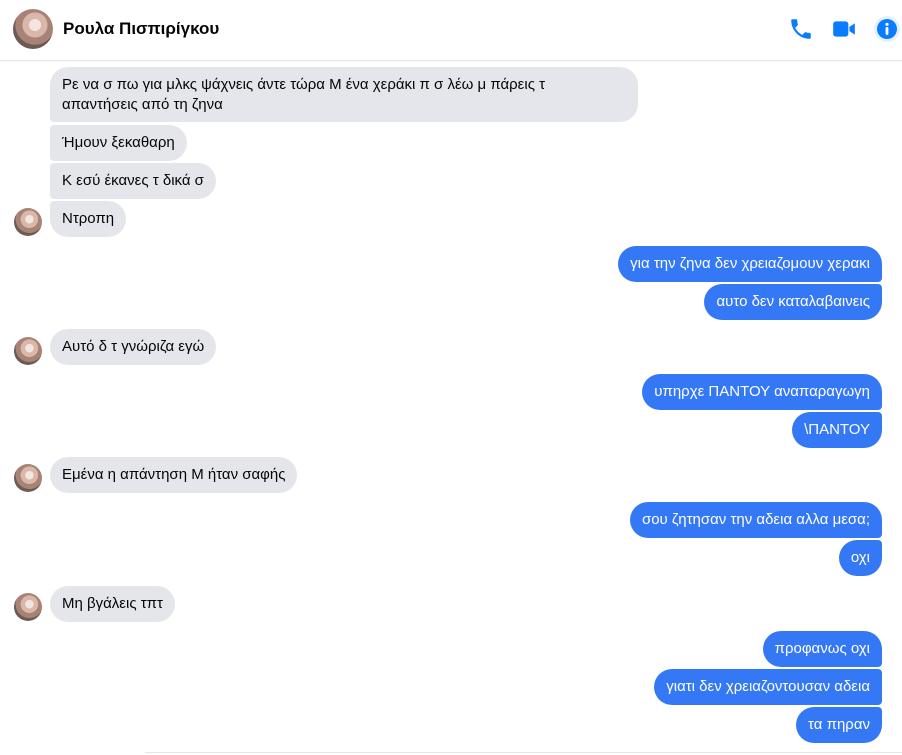 The width and height of the screenshot is (902, 755). Describe the element at coordinates (33, 29) in the screenshot. I see `contact-avatar` at that location.